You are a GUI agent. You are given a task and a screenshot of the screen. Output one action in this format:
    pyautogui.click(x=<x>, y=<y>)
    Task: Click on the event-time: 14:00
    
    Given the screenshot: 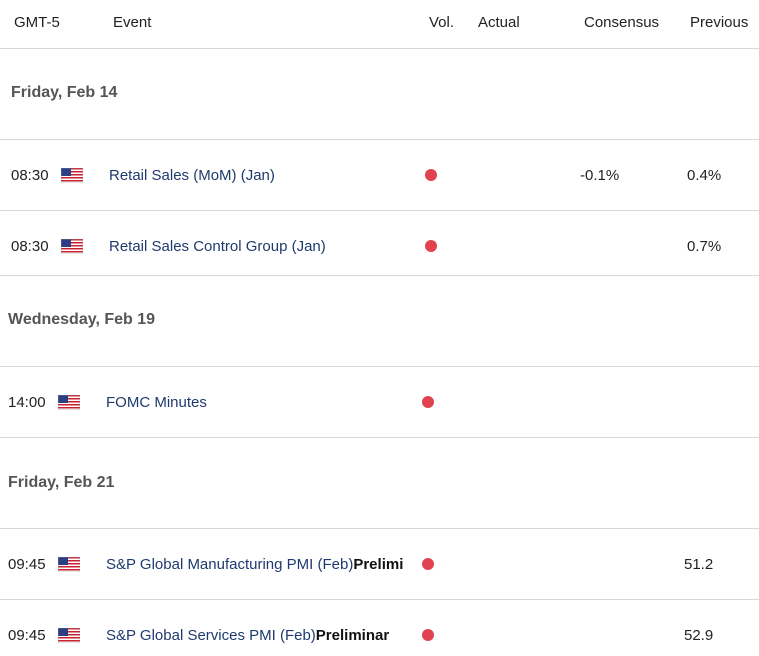 What is the action you would take?
    pyautogui.click(x=27, y=402)
    